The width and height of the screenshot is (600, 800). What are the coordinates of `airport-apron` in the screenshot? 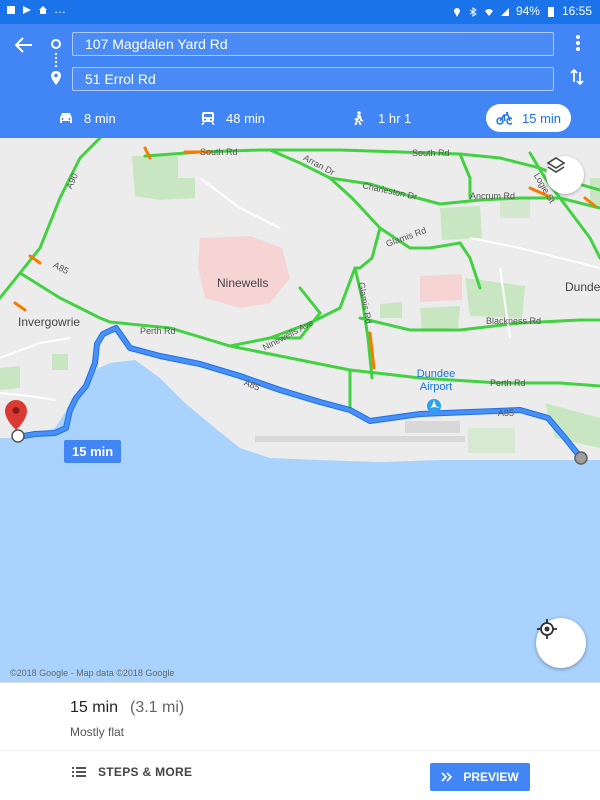 It's located at (432, 427).